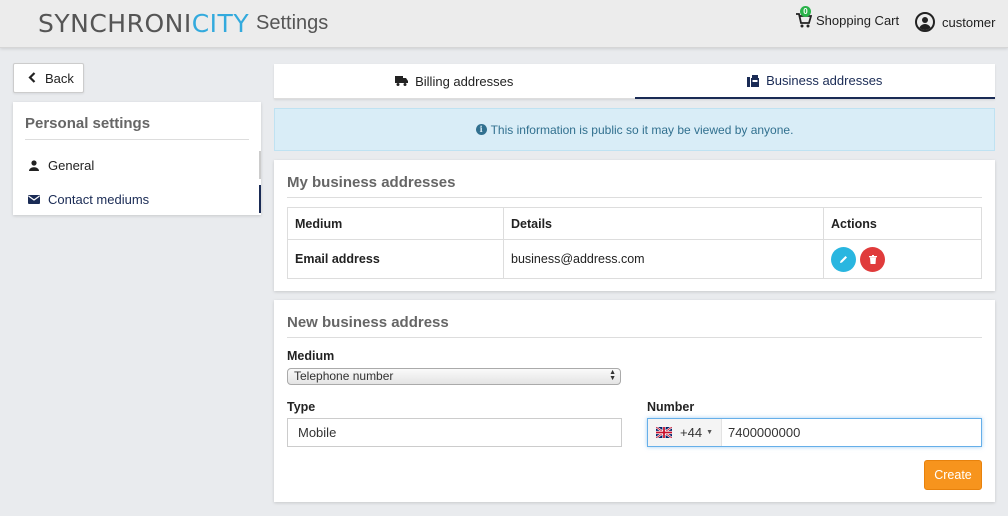 The image size is (1008, 516). What do you see at coordinates (32, 78) in the screenshot?
I see `chevron-left-icon` at bounding box center [32, 78].